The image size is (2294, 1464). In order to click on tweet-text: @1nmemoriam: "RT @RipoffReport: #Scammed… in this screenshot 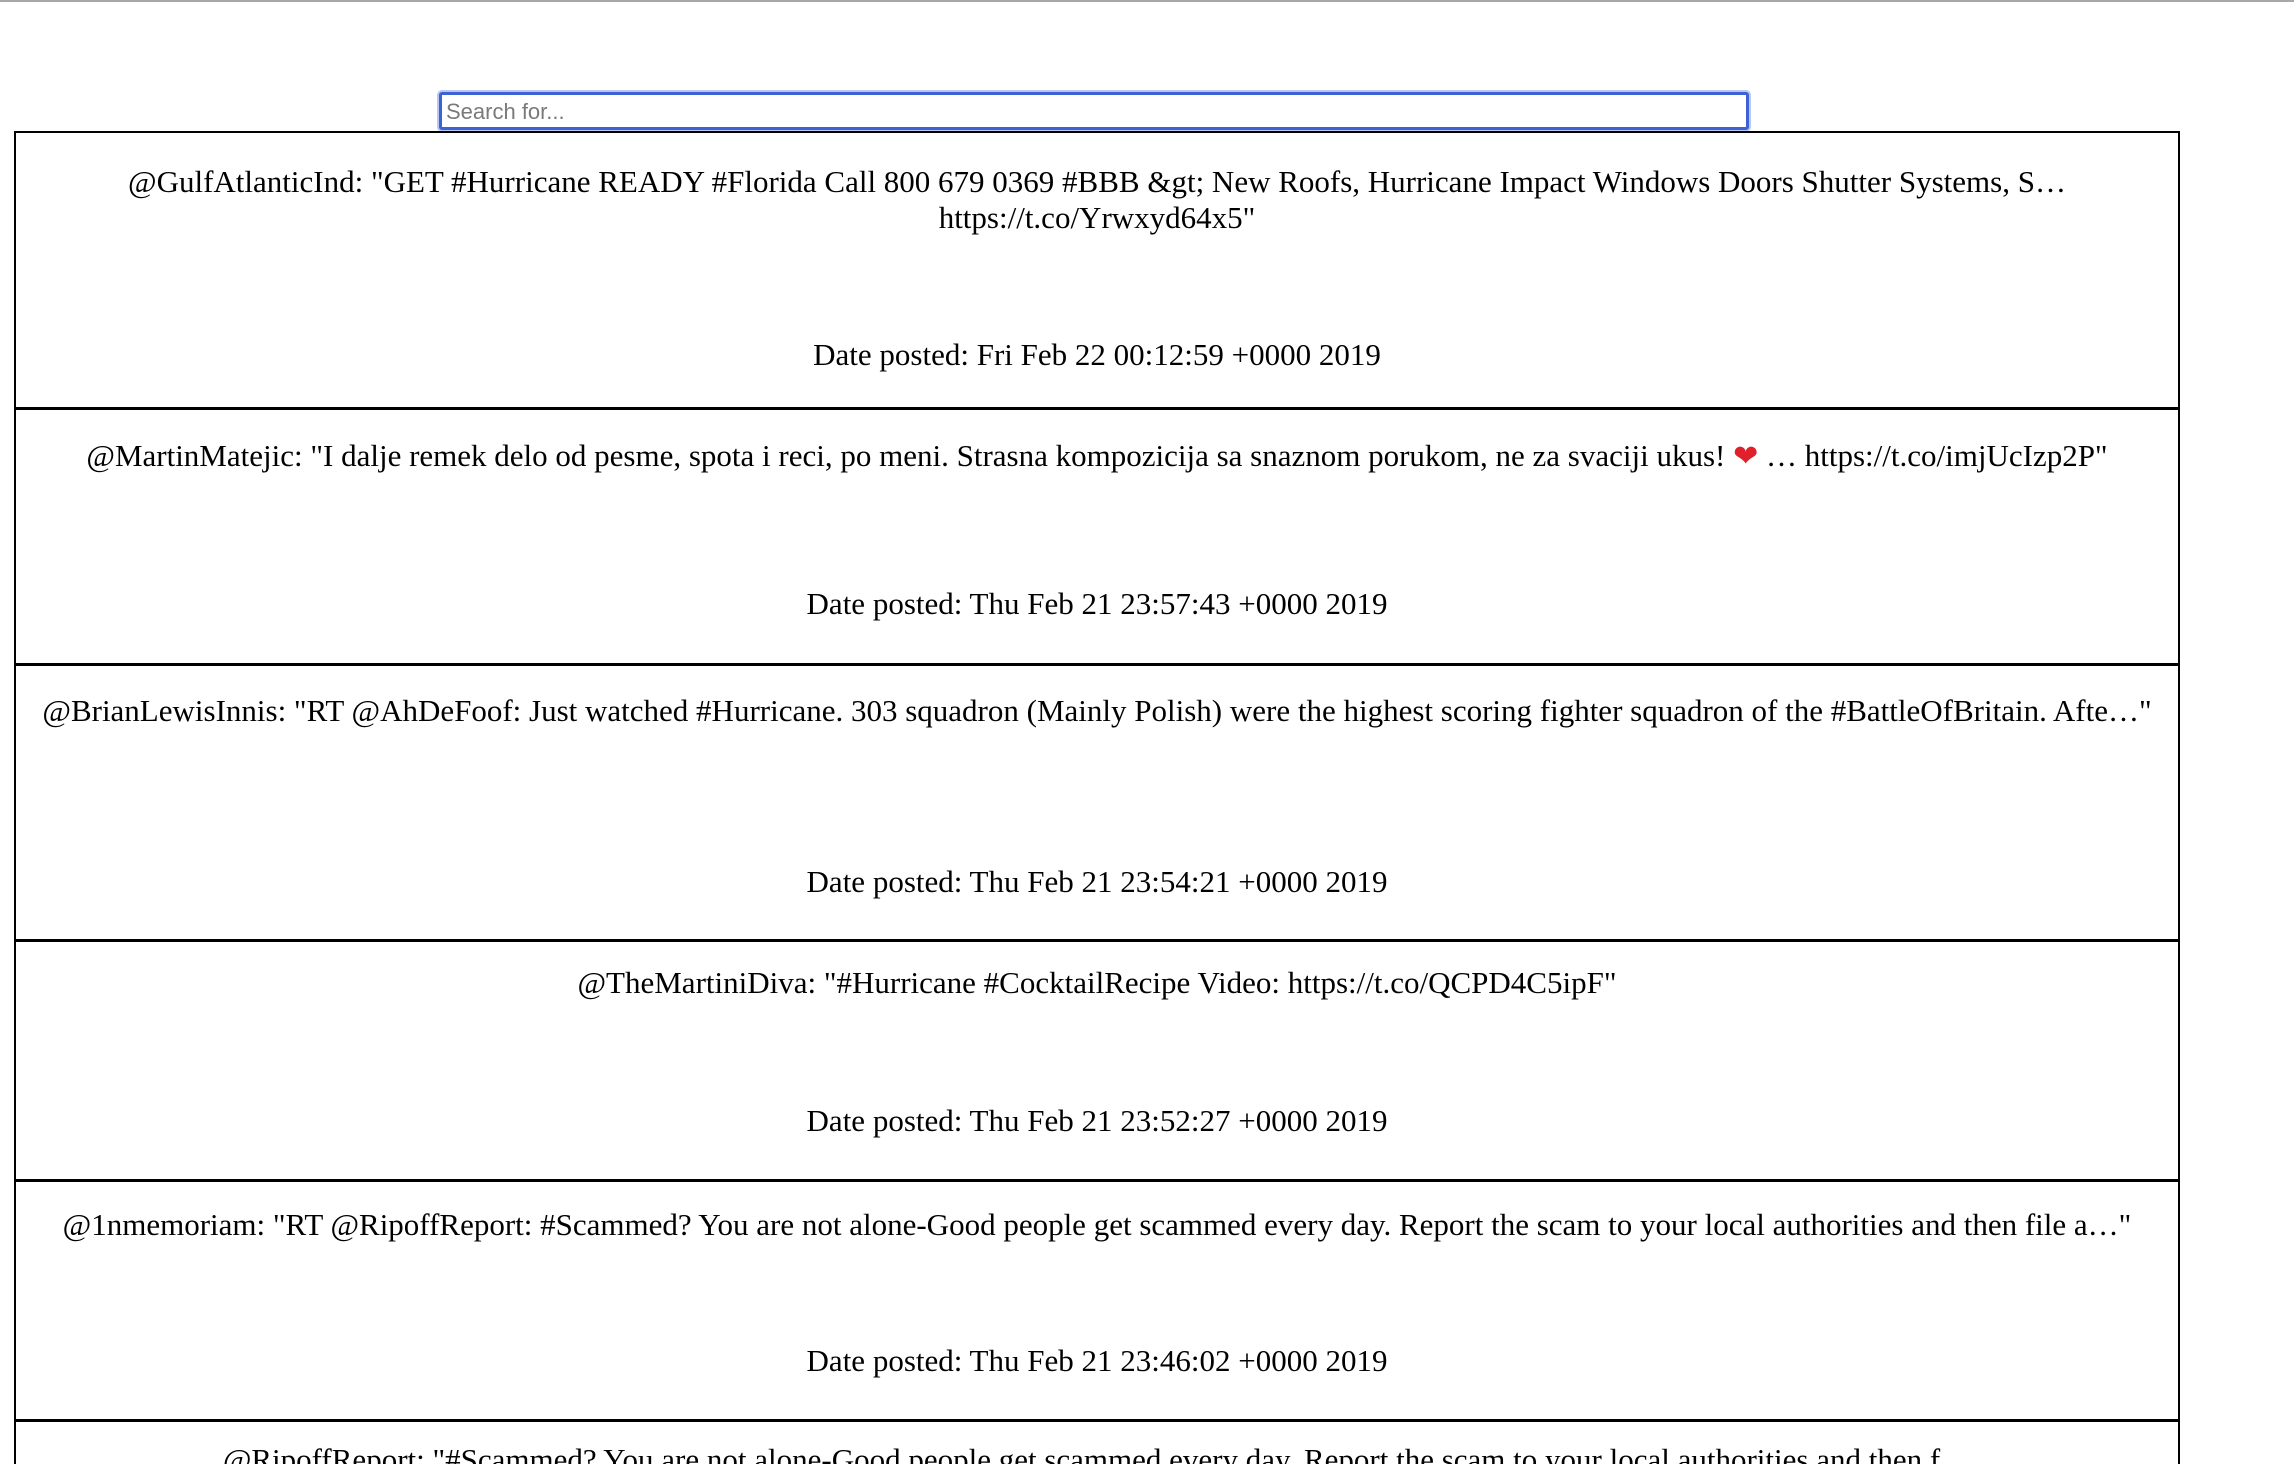, I will do `click(1097, 1224)`.